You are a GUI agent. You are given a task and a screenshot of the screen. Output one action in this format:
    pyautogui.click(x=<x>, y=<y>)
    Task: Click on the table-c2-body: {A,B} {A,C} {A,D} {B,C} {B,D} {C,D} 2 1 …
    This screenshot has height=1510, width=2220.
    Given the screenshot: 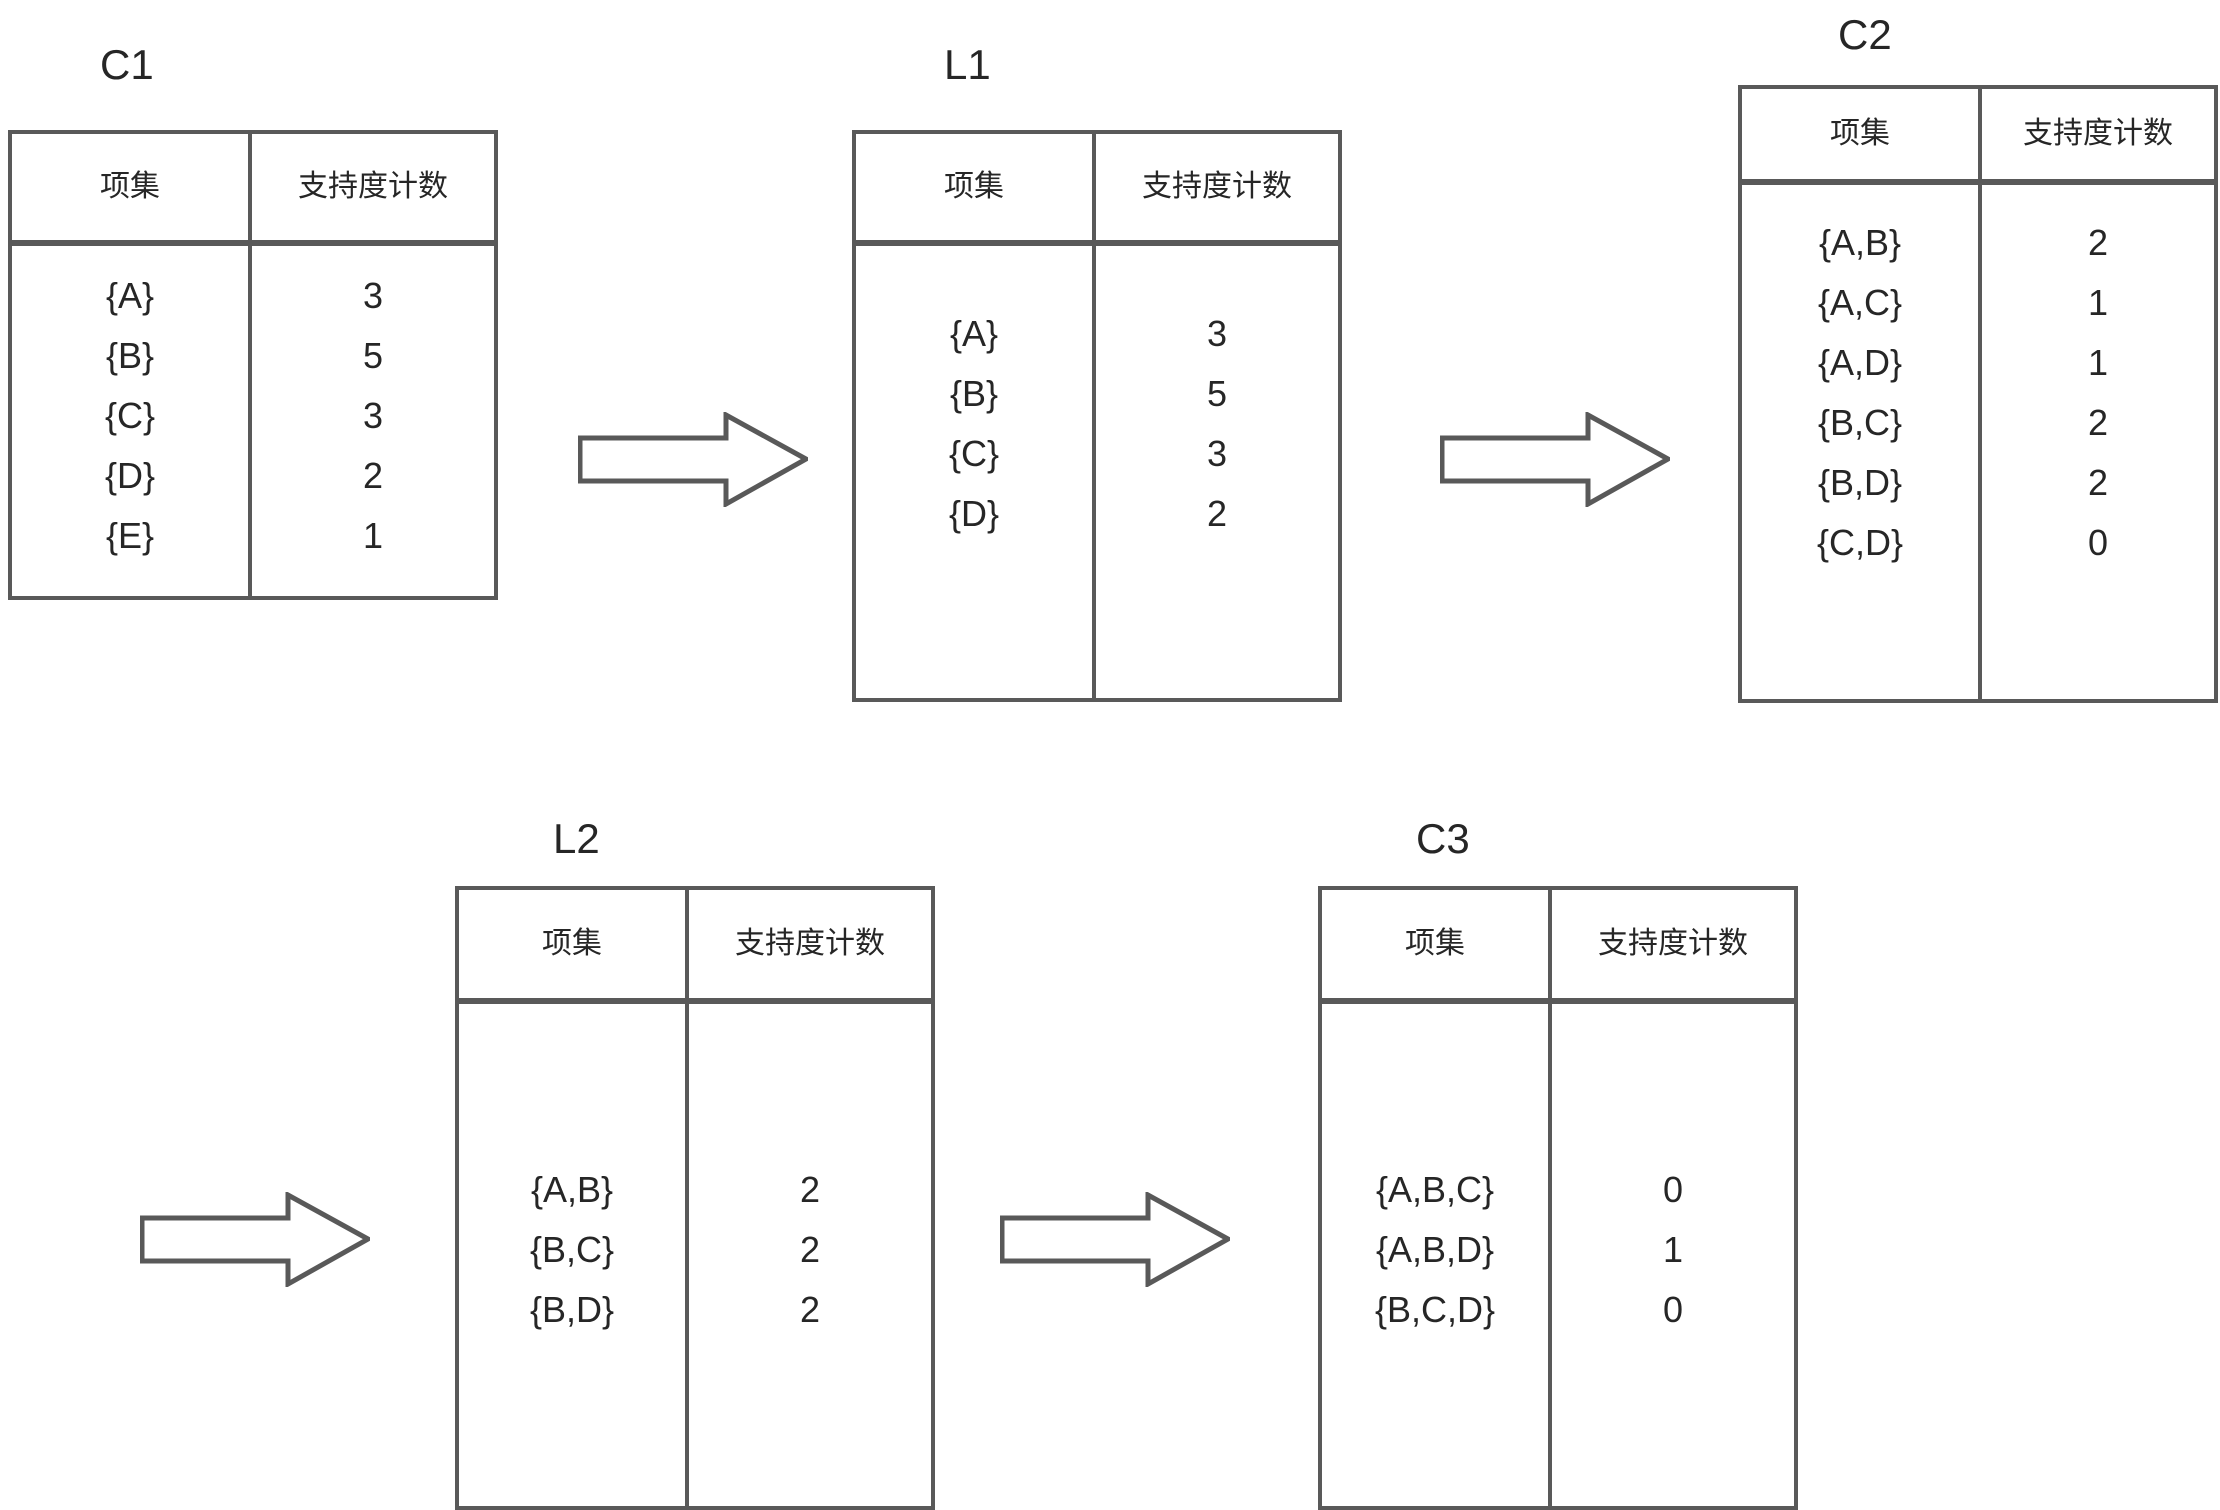 What is the action you would take?
    pyautogui.click(x=1978, y=442)
    